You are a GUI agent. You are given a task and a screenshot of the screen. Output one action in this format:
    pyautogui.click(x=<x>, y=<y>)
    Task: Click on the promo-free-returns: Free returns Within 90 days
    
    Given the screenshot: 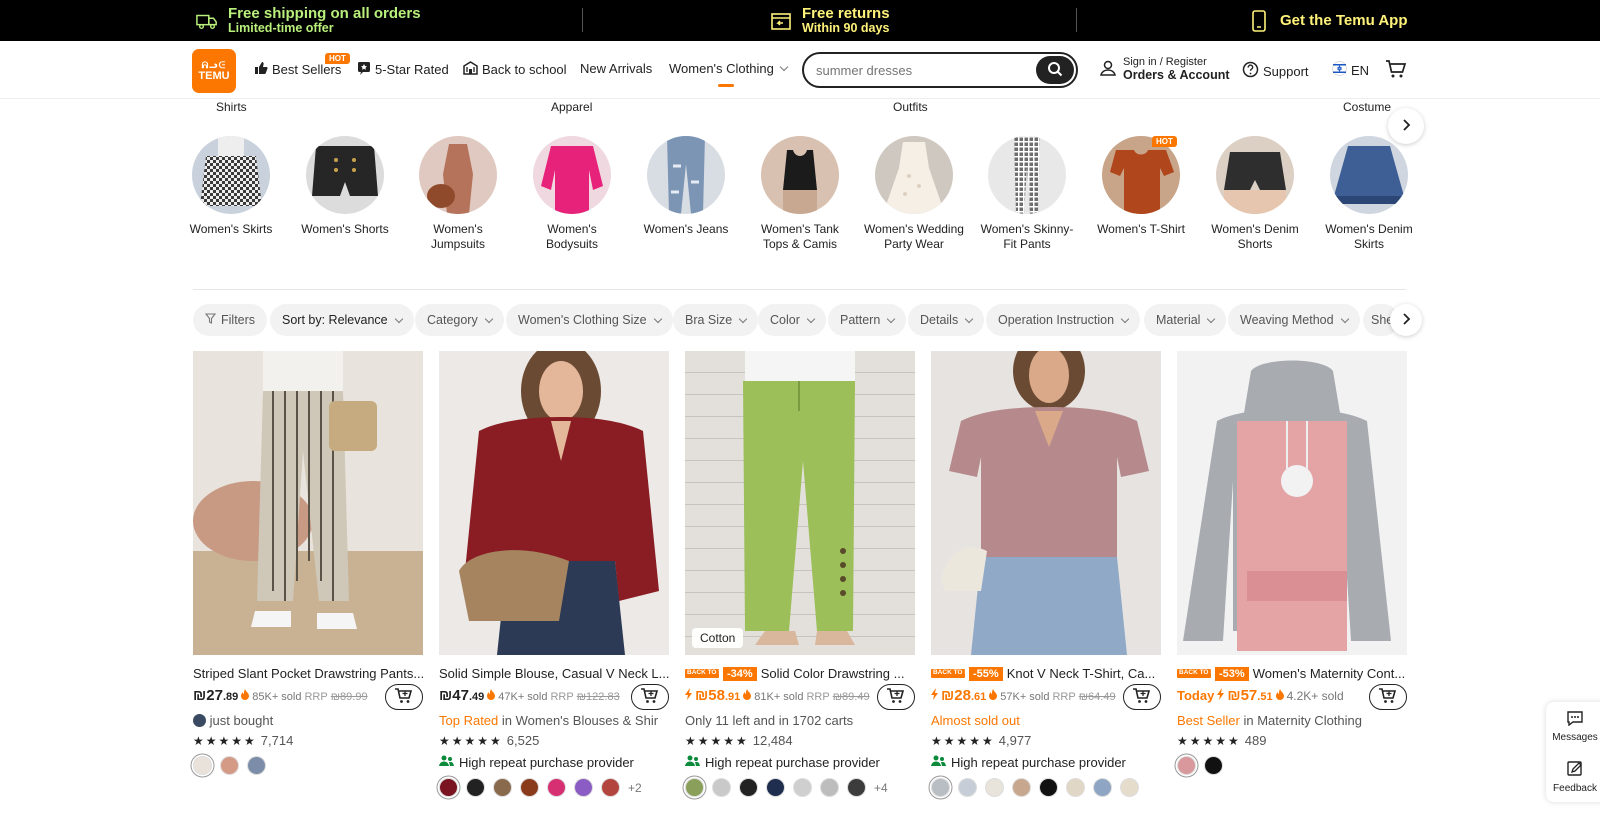 What is the action you would take?
    pyautogui.click(x=830, y=20)
    